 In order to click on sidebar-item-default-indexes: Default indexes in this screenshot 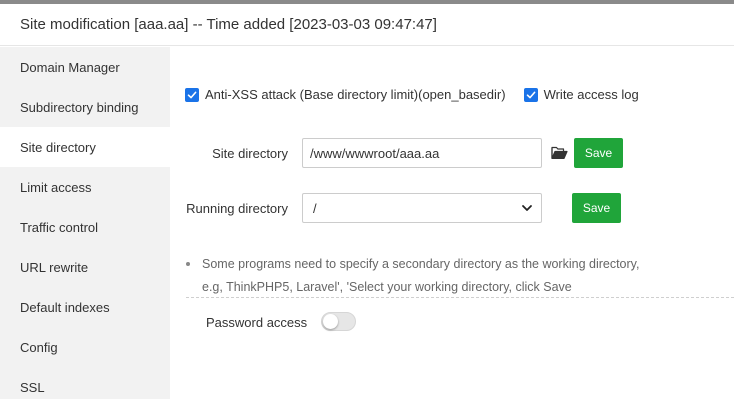, I will do `click(85, 307)`.